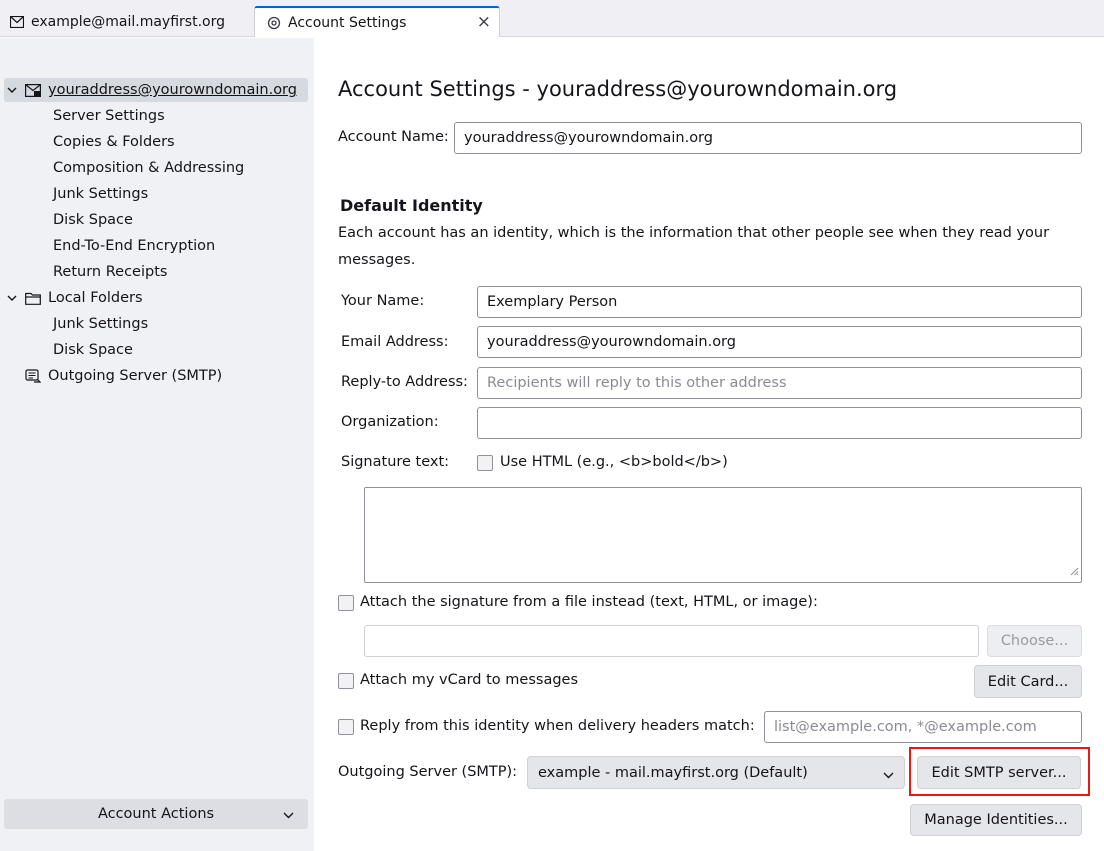 This screenshot has height=851, width=1104. I want to click on tree-item-account: youraddress@yourowndomain.org, so click(156, 90).